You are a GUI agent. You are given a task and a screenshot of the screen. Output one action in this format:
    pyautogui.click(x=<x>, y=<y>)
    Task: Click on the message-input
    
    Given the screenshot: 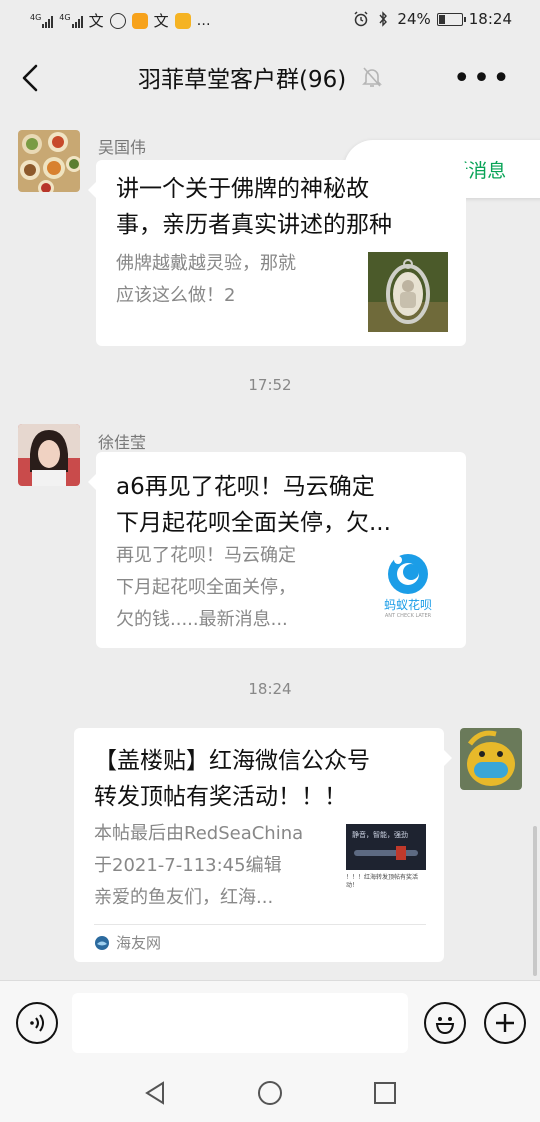 What is the action you would take?
    pyautogui.click(x=240, y=1023)
    